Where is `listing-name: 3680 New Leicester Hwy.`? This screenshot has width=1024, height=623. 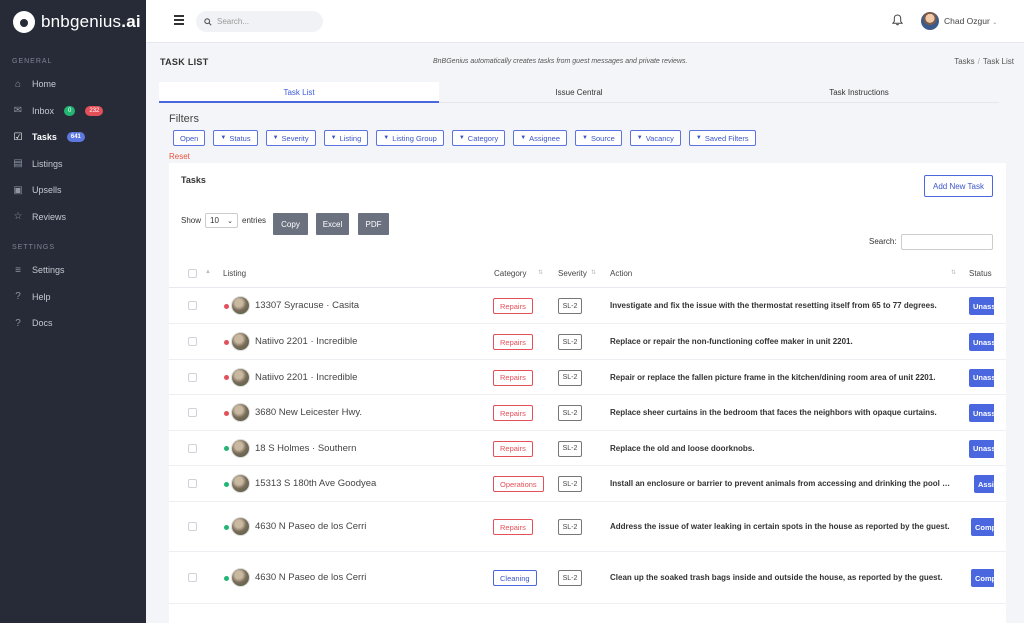 listing-name: 3680 New Leicester Hwy. is located at coordinates (308, 412).